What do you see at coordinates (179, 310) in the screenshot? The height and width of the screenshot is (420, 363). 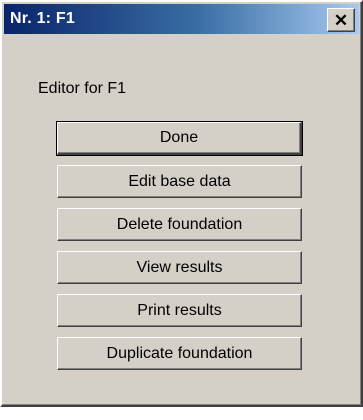 I see `print-results-button: Print results` at bounding box center [179, 310].